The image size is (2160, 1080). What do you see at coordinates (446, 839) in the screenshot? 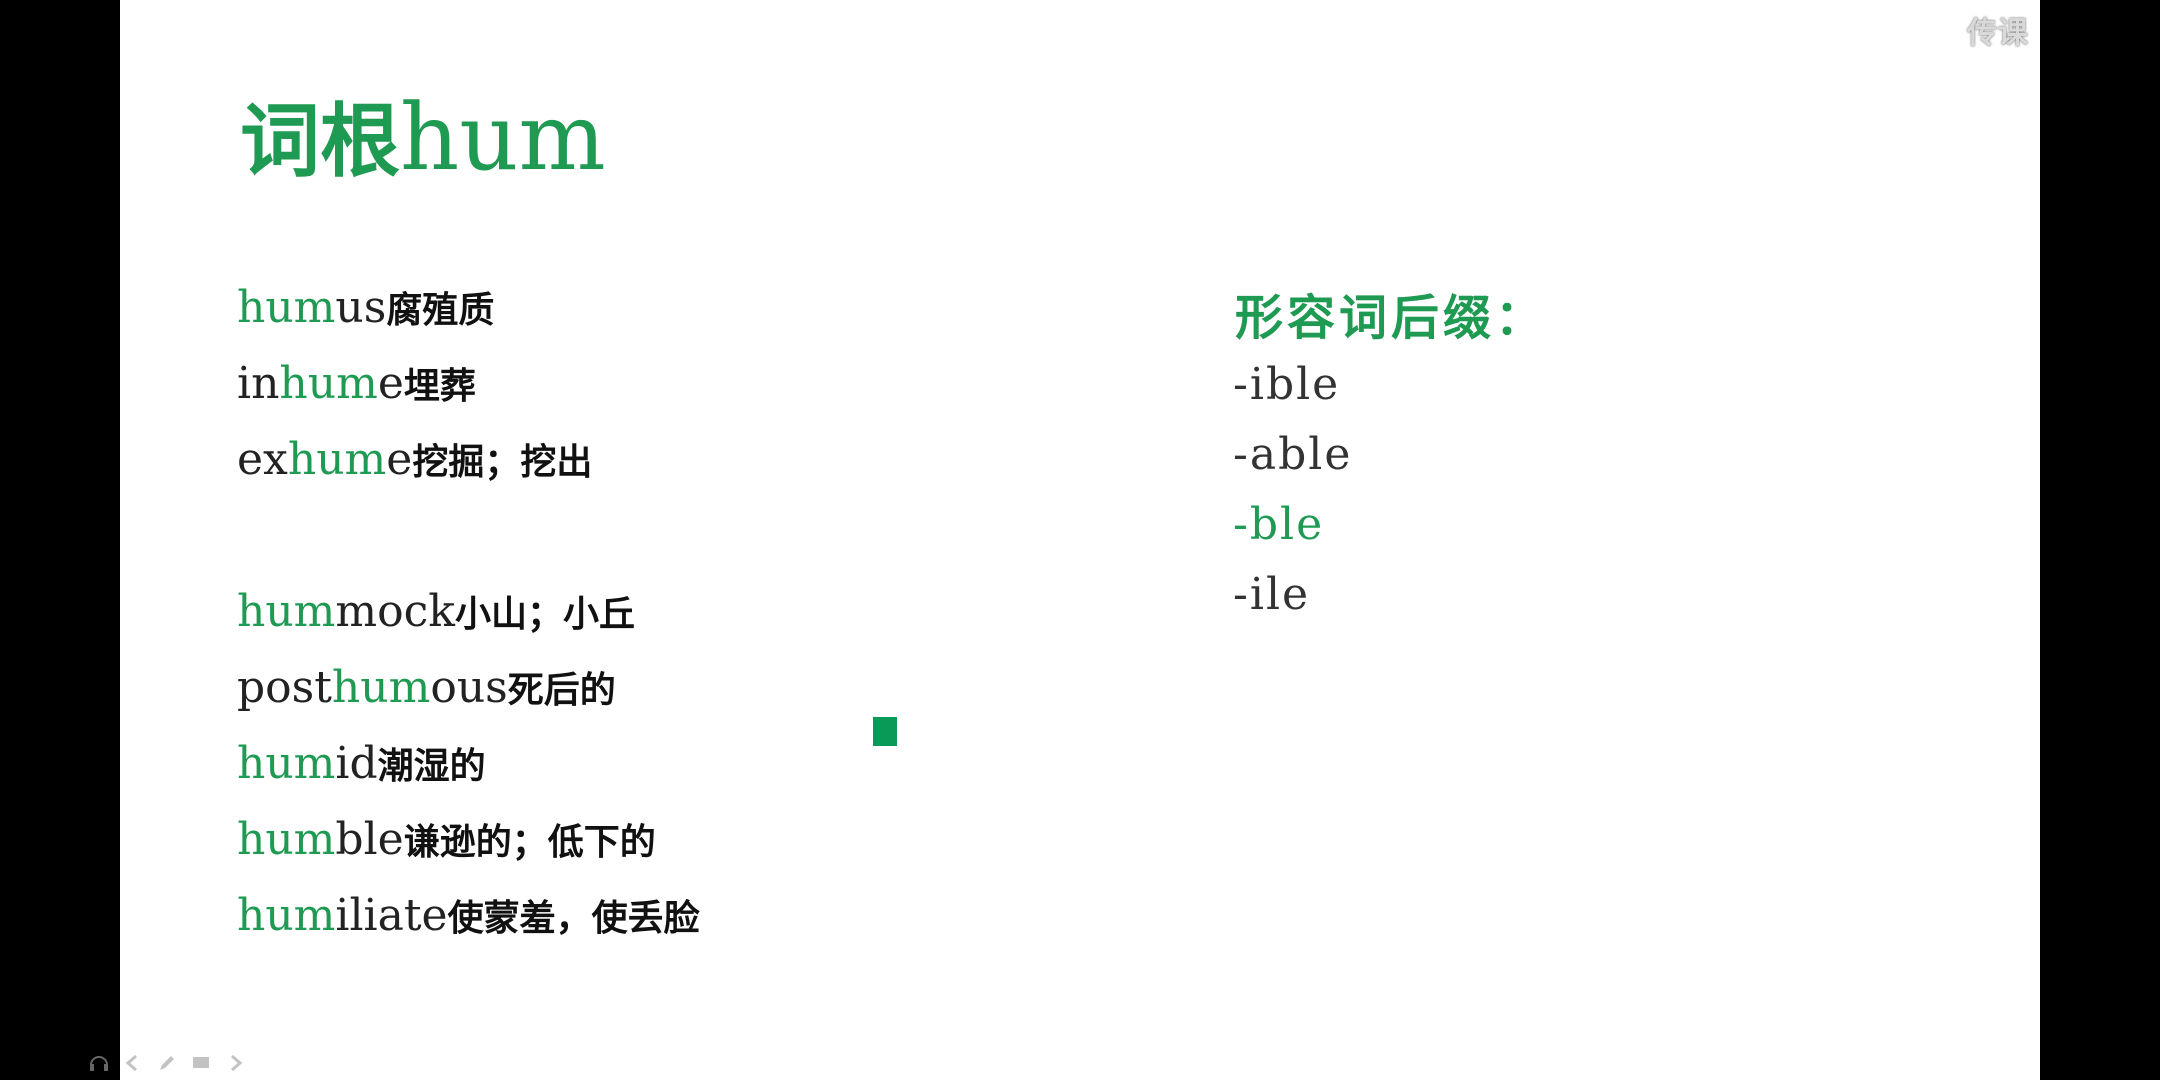
I see `list-item: humble谦逊的；低下的` at bounding box center [446, 839].